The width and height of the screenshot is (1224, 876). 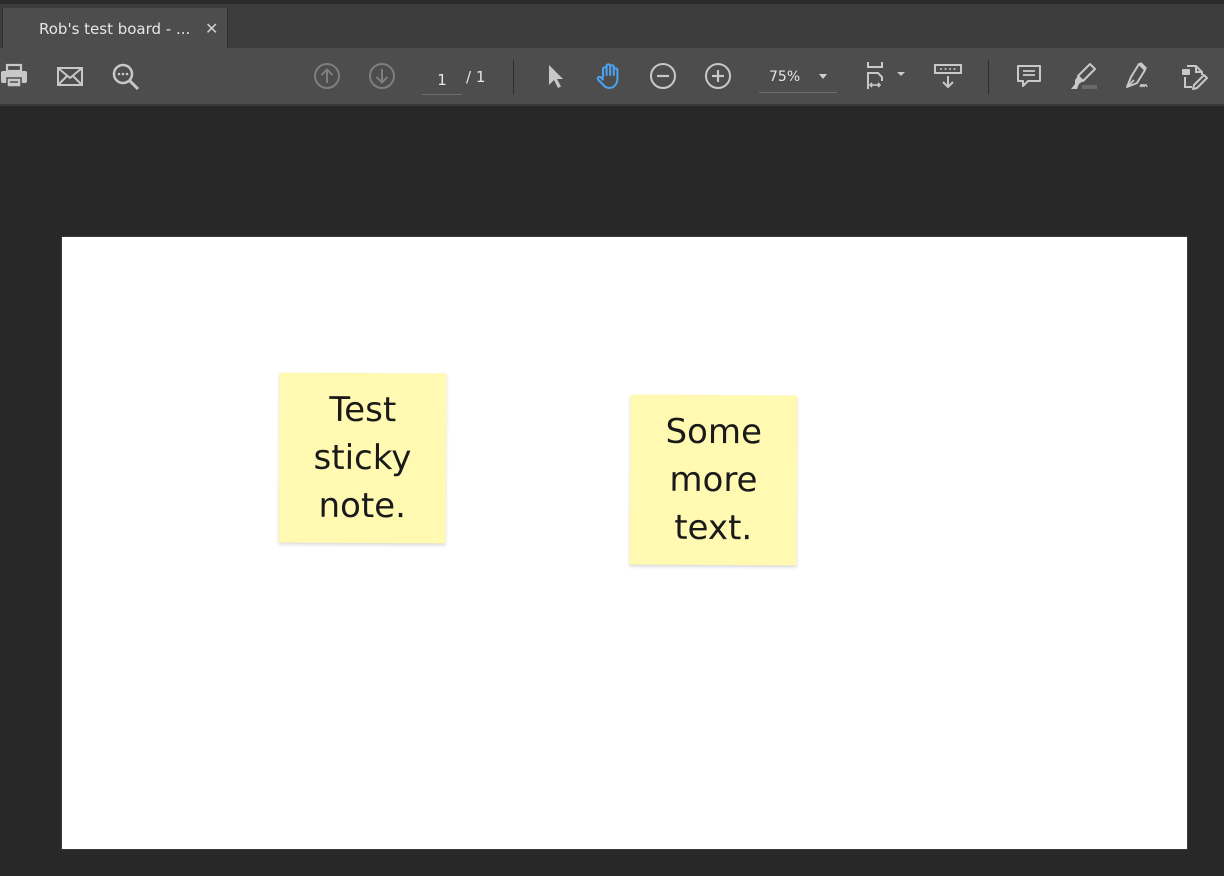 What do you see at coordinates (476, 77) in the screenshot?
I see `page-total: / 1` at bounding box center [476, 77].